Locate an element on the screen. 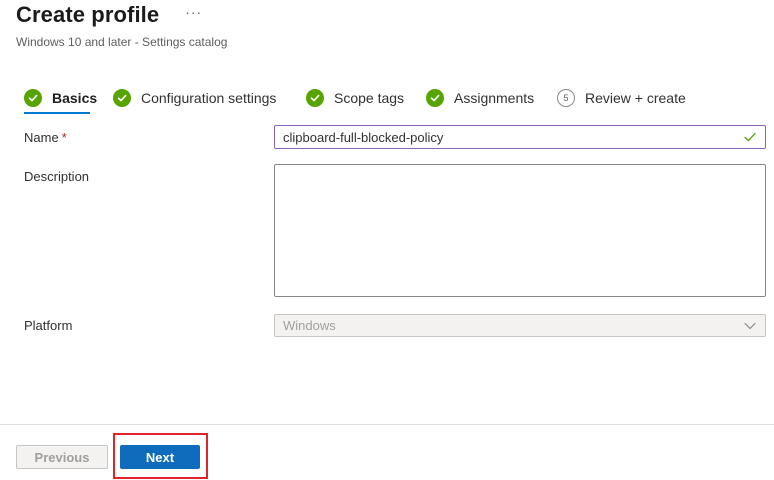 The width and height of the screenshot is (774, 480). step-number-badge: 5 is located at coordinates (566, 98).